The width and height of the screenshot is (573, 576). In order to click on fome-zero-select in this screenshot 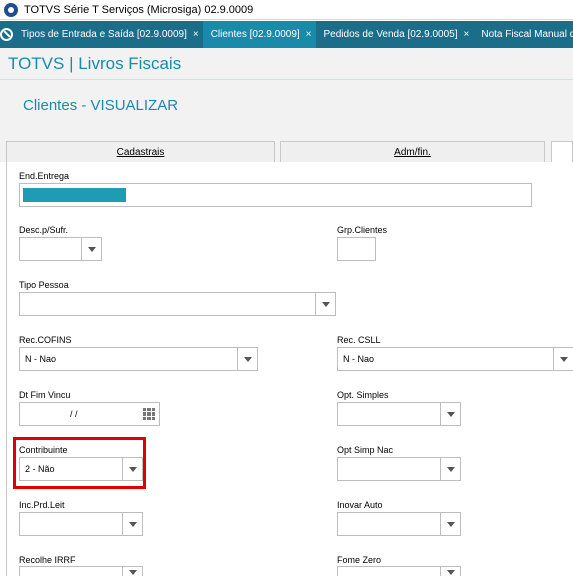, I will do `click(399, 571)`.